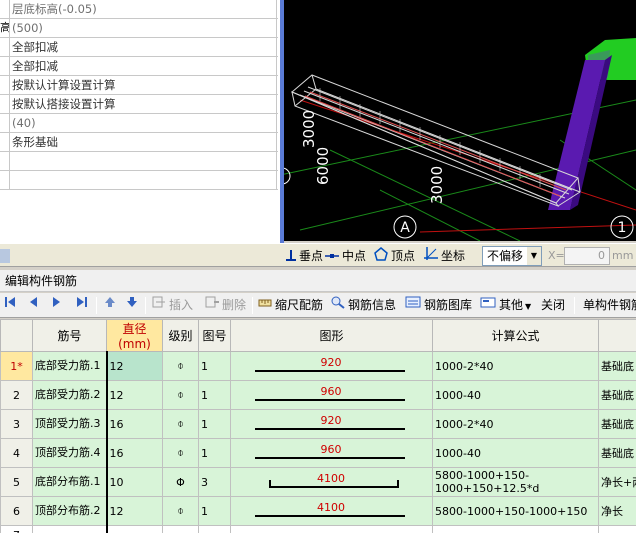 The height and width of the screenshot is (533, 636). Describe the element at coordinates (139, 142) in the screenshot. I see `property-row: 条形基础` at that location.